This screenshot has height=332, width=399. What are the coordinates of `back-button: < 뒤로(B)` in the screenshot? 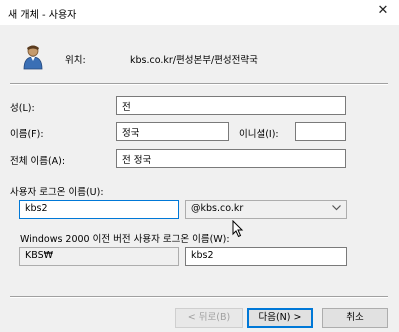 It's located at (209, 318).